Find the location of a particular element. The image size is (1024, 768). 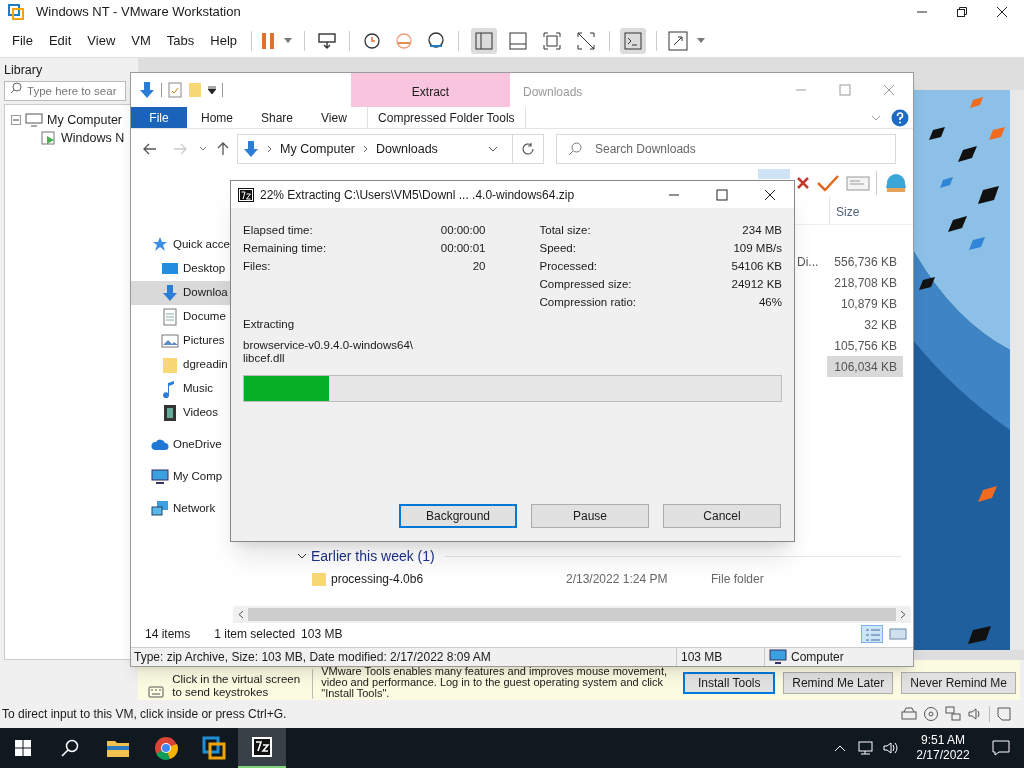

refresh-icon is located at coordinates (528, 149).